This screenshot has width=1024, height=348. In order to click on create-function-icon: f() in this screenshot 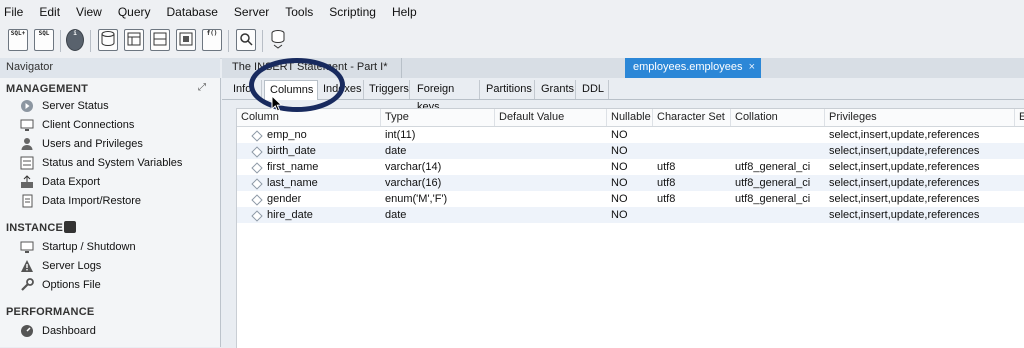, I will do `click(212, 40)`.